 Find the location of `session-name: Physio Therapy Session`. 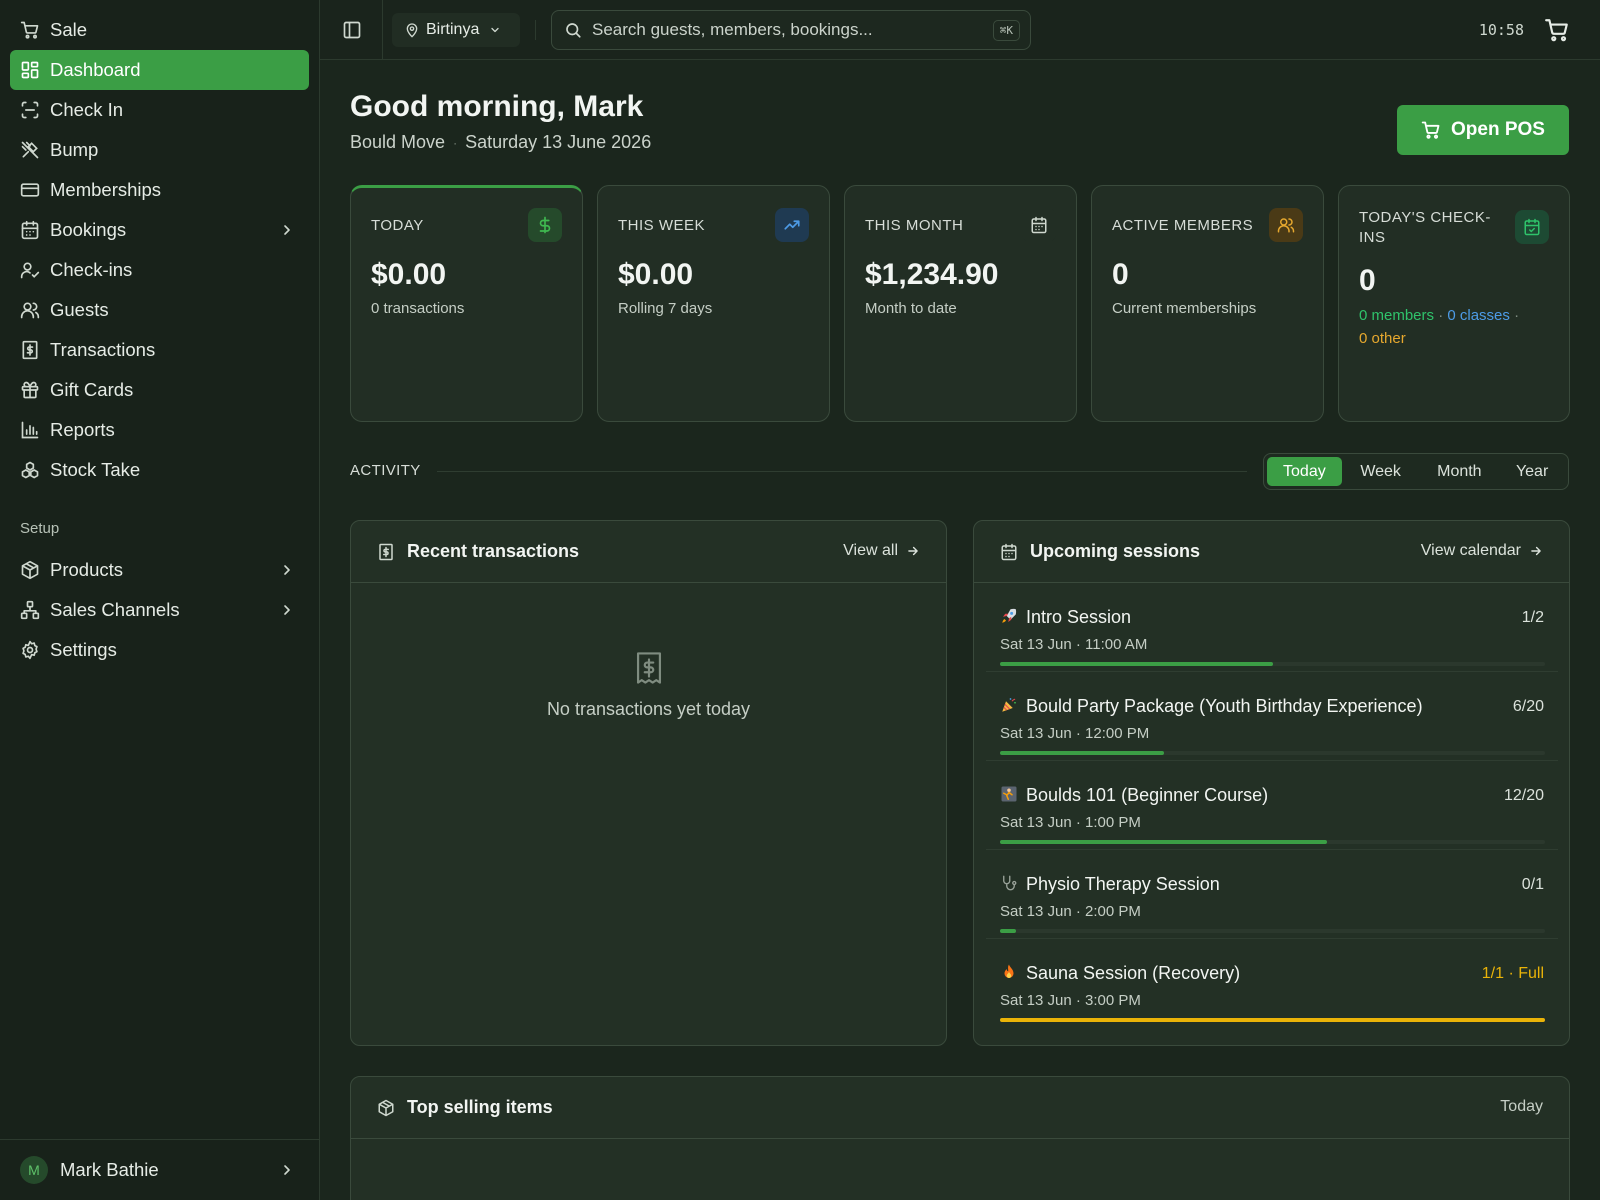

session-name: Physio Therapy Session is located at coordinates (1123, 884).